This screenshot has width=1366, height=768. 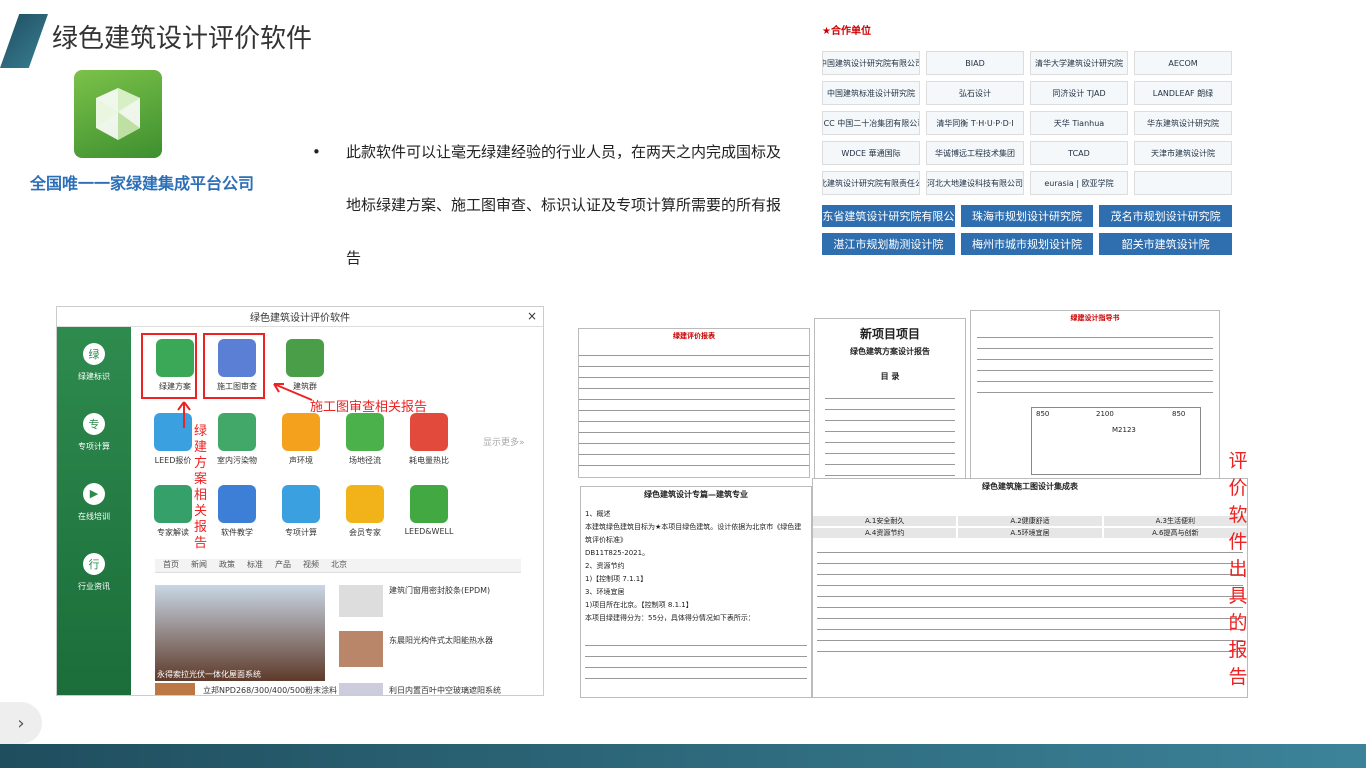 I want to click on table-header: A.6提高与创新, so click(x=1175, y=533).